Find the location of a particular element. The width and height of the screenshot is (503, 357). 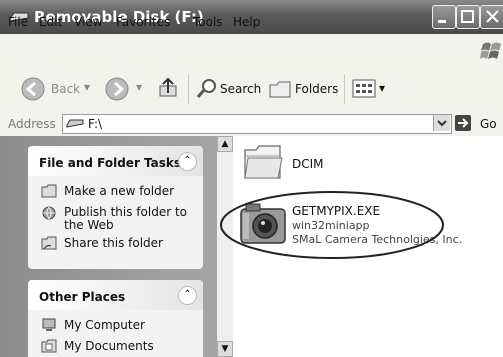

panel-title: File and Folder Tasks is located at coordinates (110, 163).